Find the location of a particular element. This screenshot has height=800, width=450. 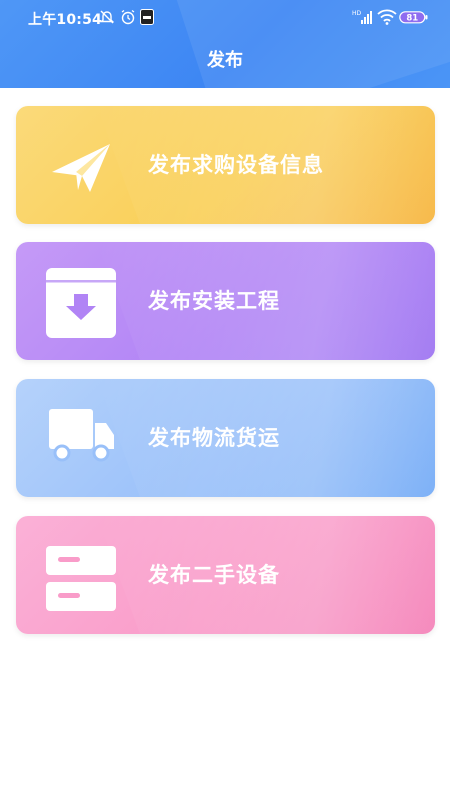

publish-purchase-card: 发布求购设备信息 is located at coordinates (225, 165).